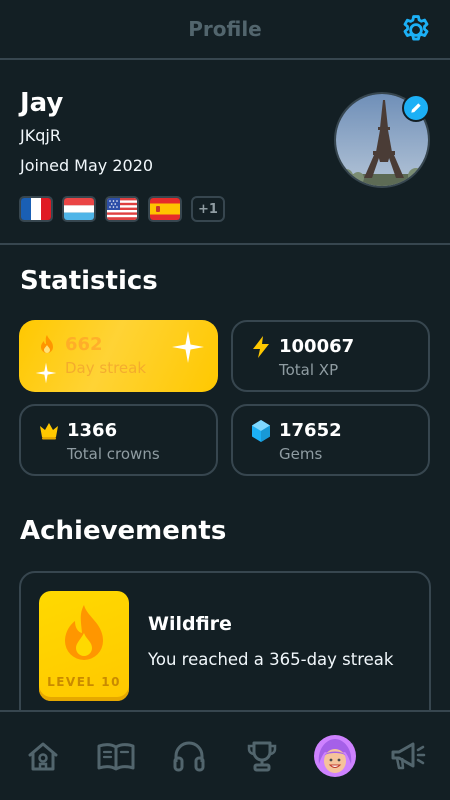  Describe the element at coordinates (79, 209) in the screenshot. I see `luxembourg-flag` at that location.